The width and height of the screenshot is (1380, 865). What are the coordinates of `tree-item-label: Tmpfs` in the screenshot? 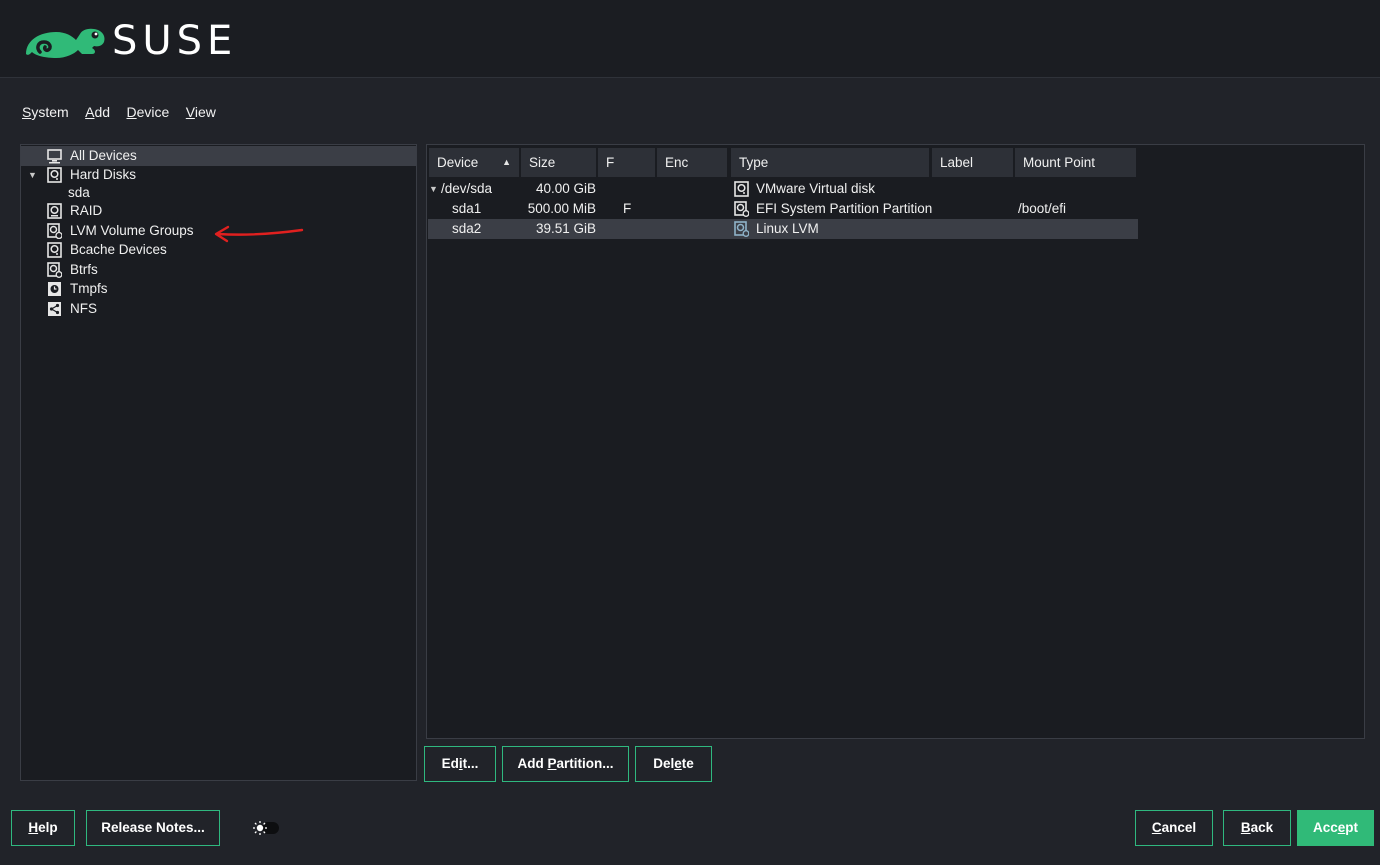 It's located at (89, 288).